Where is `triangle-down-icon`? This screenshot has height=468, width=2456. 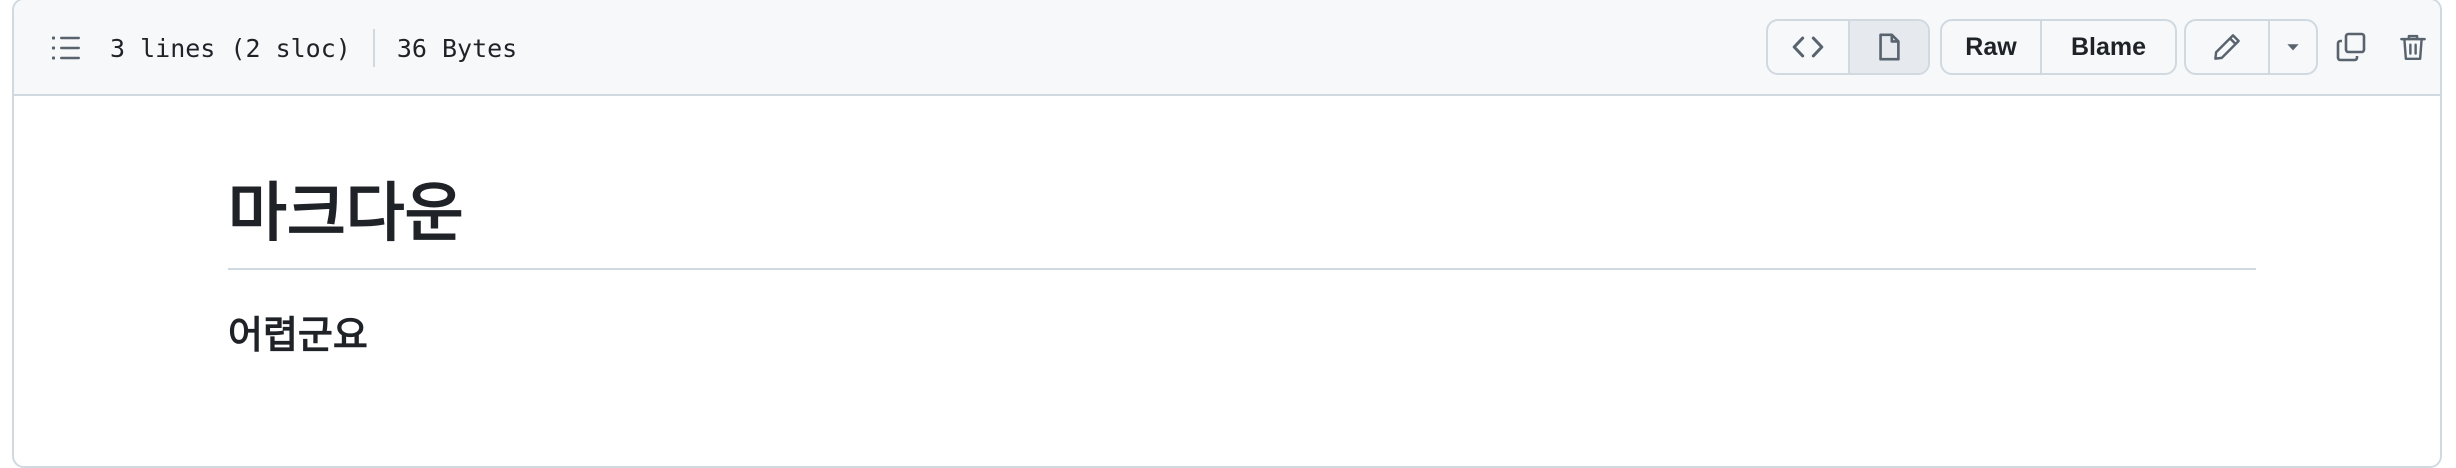 triangle-down-icon is located at coordinates (2293, 47).